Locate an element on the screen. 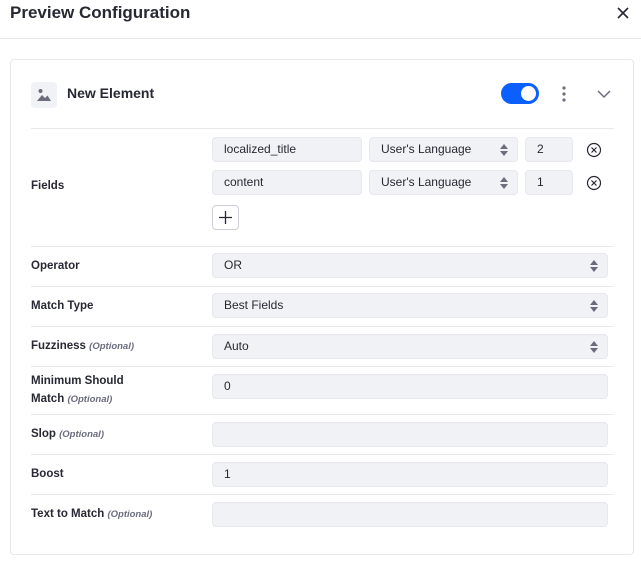 The width and height of the screenshot is (641, 564). text-to-match-input is located at coordinates (410, 514).